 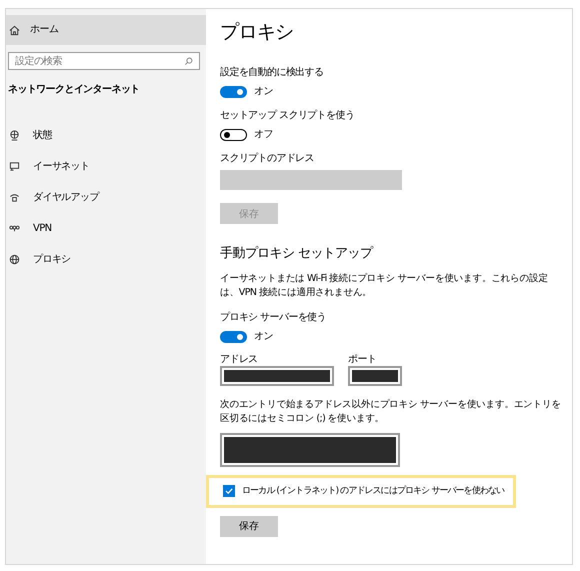 What do you see at coordinates (273, 318) in the screenshot?
I see `setting-label: プロキシ サーバーを使う` at bounding box center [273, 318].